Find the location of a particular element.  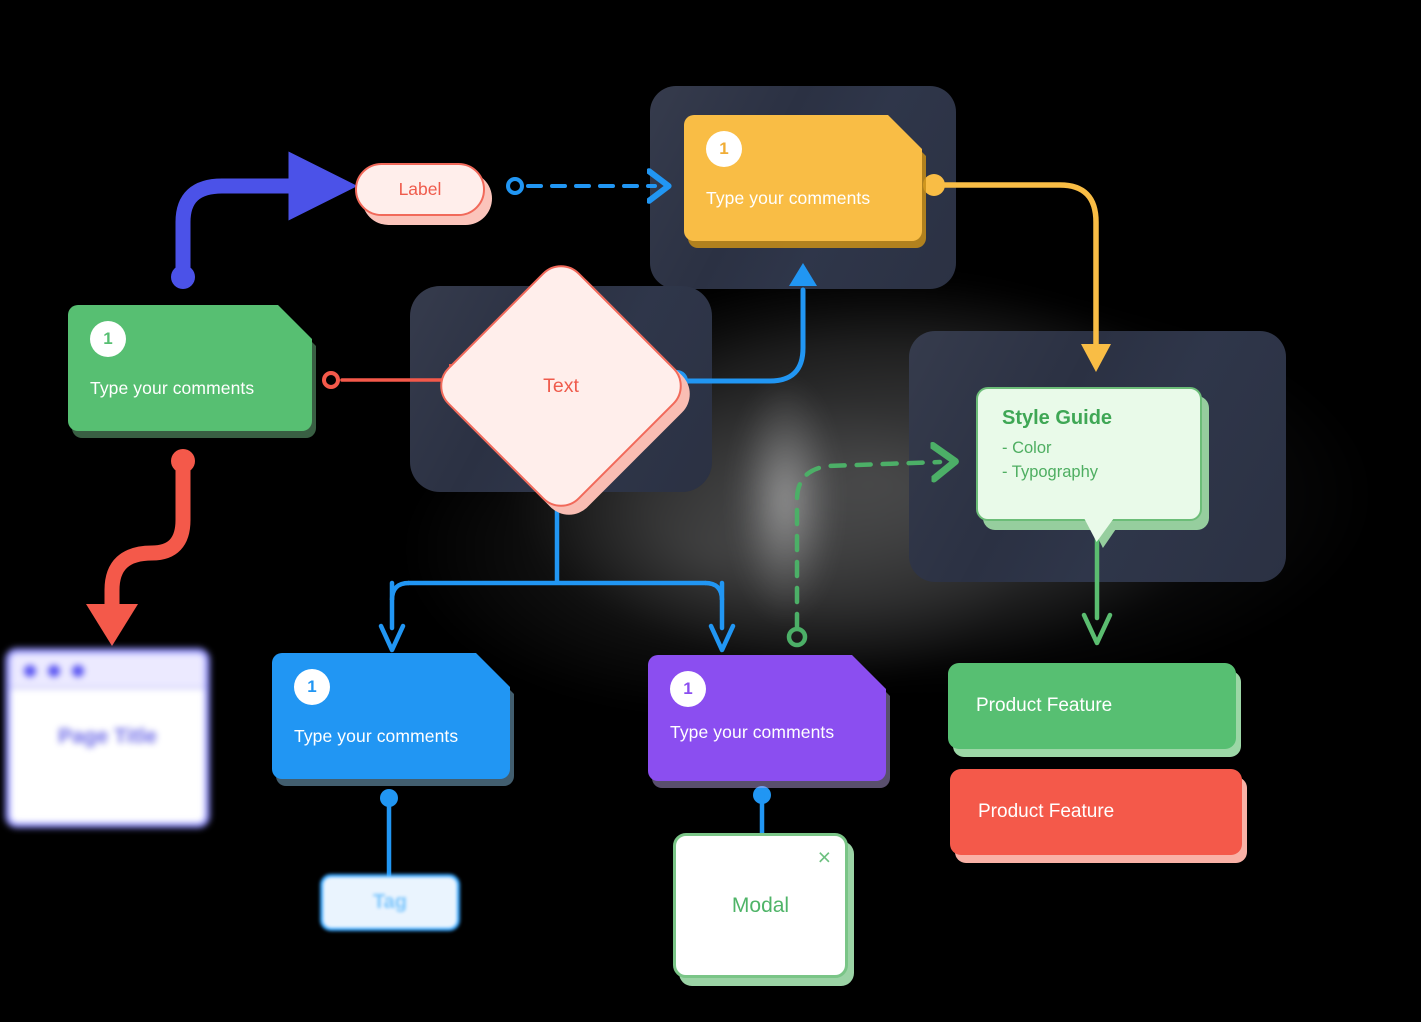

style-guide-item: - Typography is located at coordinates (1050, 472).